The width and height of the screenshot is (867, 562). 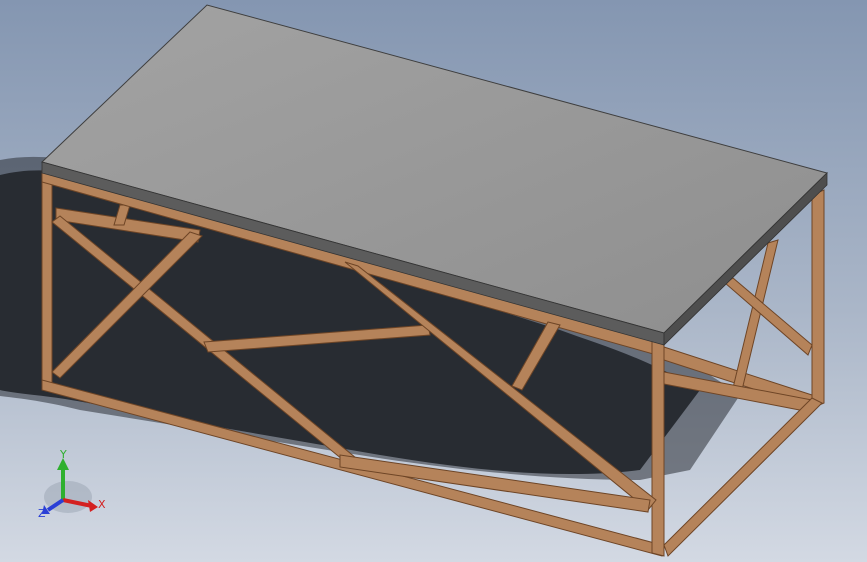 I want to click on z-axis-label: Z, so click(x=42, y=513).